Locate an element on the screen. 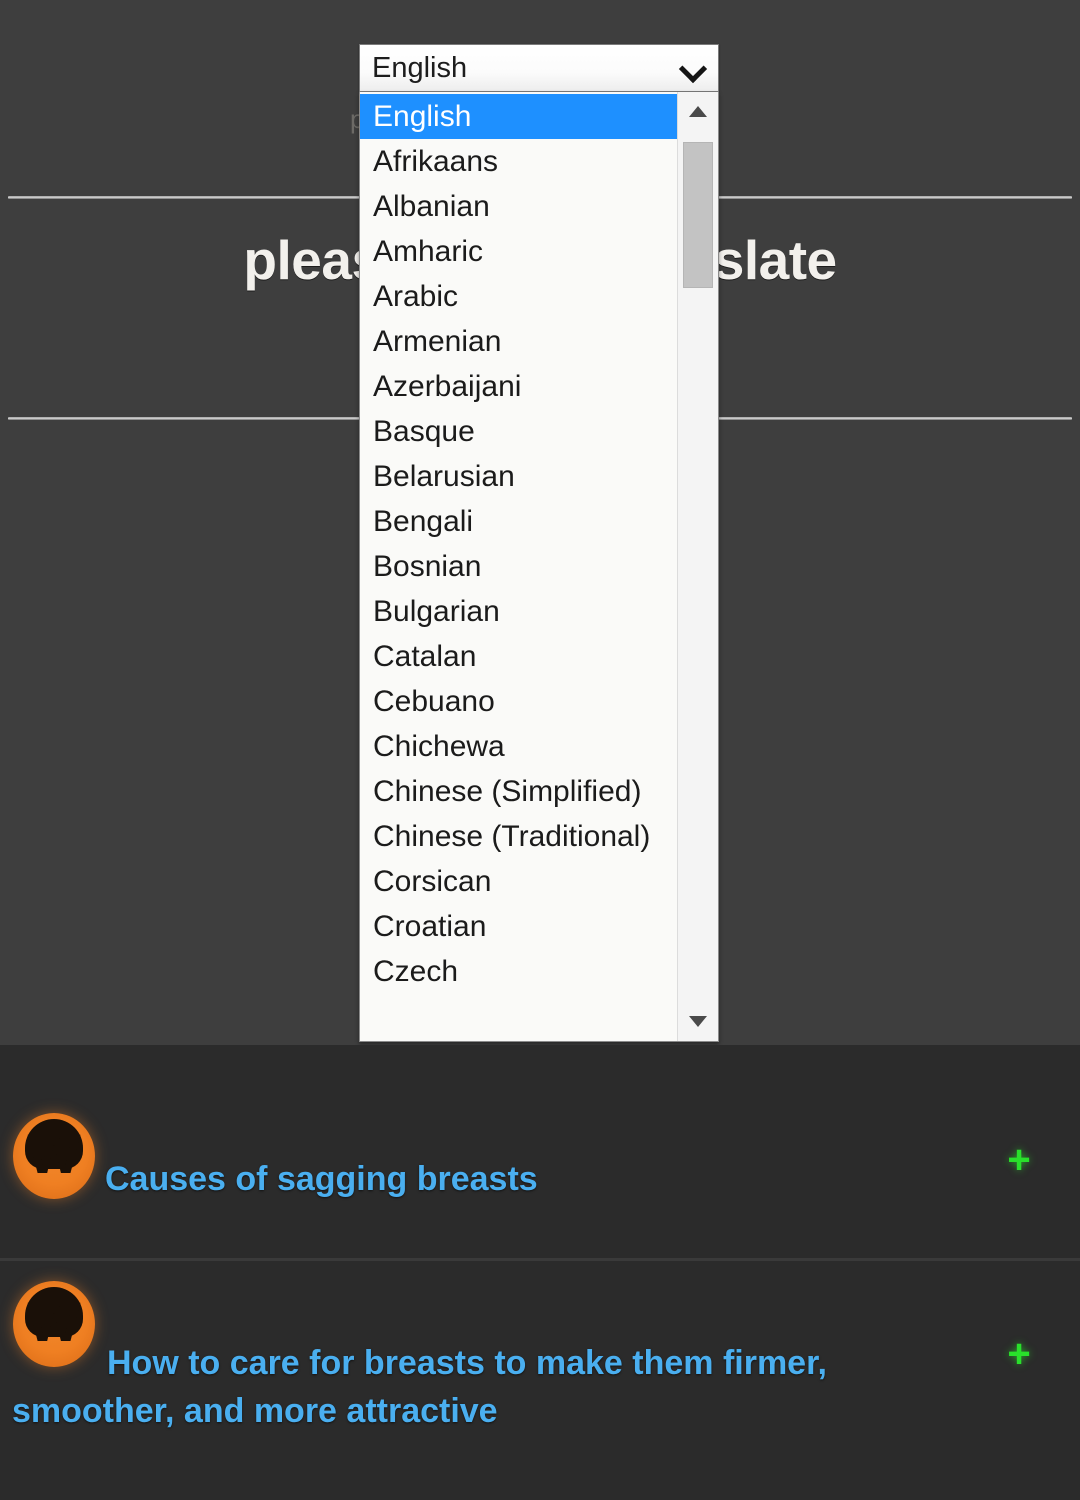 Image resolution: width=1080 pixels, height=1500 pixels. language-option: Bosnian is located at coordinates (518, 566).